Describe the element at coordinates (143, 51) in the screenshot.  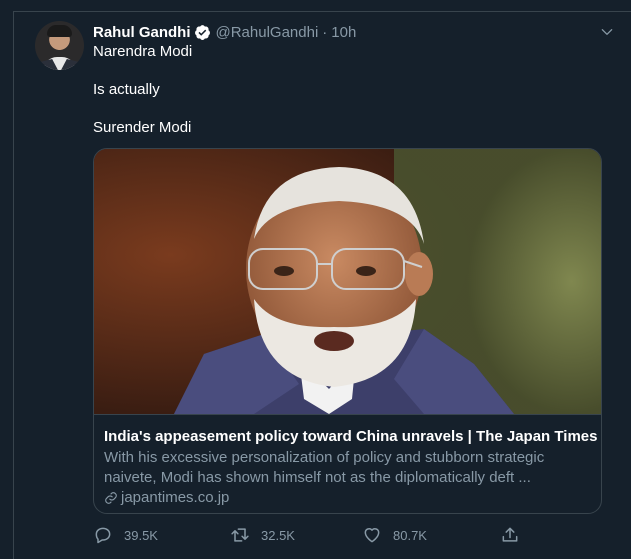
I see `tweet-text-line-1: Narendra Modi` at that location.